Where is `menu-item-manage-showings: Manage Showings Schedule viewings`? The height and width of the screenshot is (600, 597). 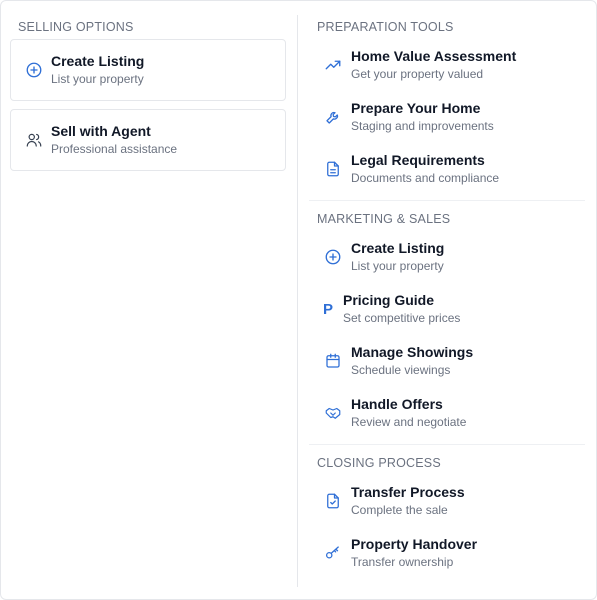
menu-item-manage-showings: Manage Showings Schedule viewings is located at coordinates (447, 361).